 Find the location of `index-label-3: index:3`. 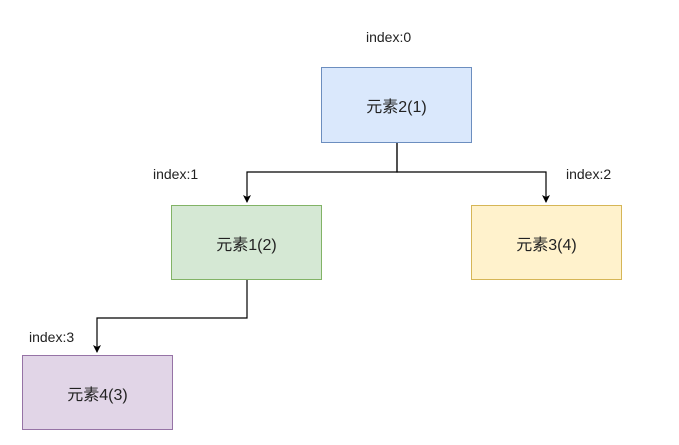

index-label-3: index:3 is located at coordinates (52, 337).